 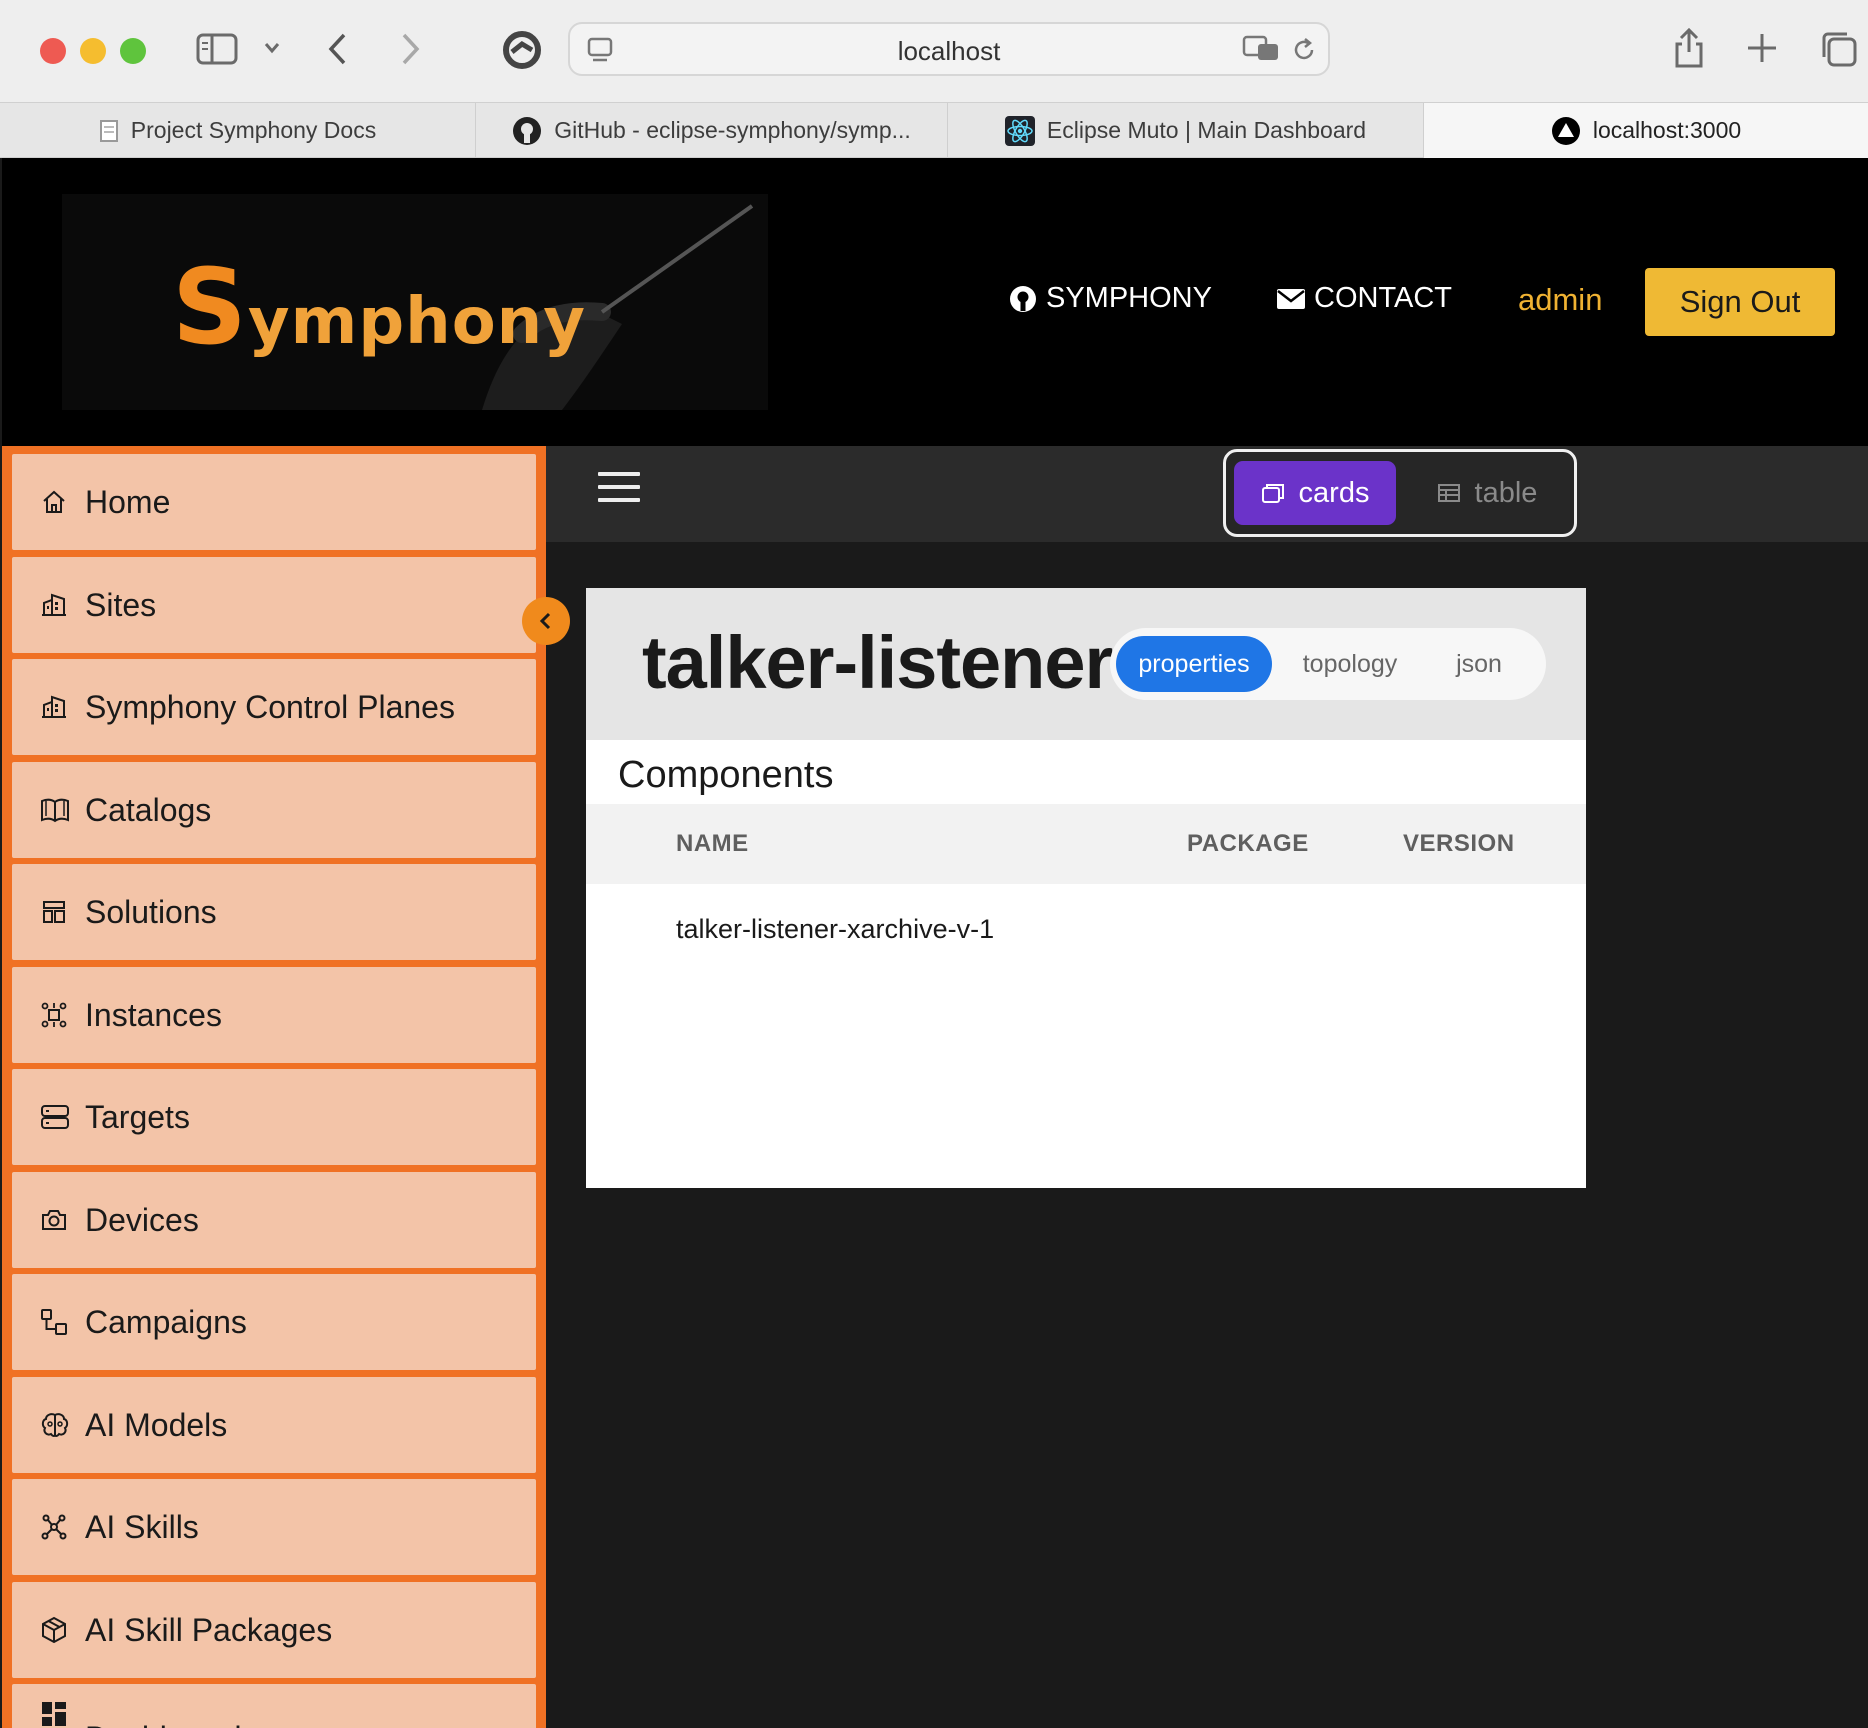 I want to click on new-tab-icon, so click(x=1762, y=48).